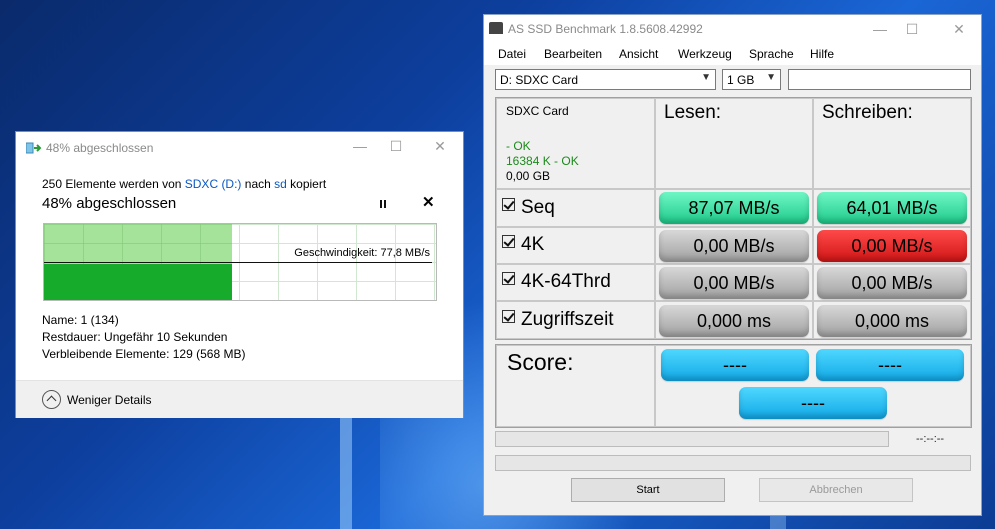  Describe the element at coordinates (705, 54) in the screenshot. I see `menu-werkzeug: Werkzeug` at that location.